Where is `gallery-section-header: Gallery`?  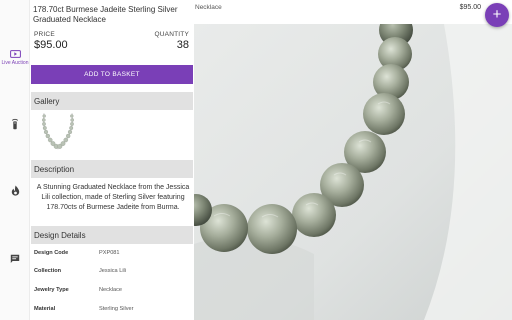
gallery-section-header: Gallery is located at coordinates (112, 101).